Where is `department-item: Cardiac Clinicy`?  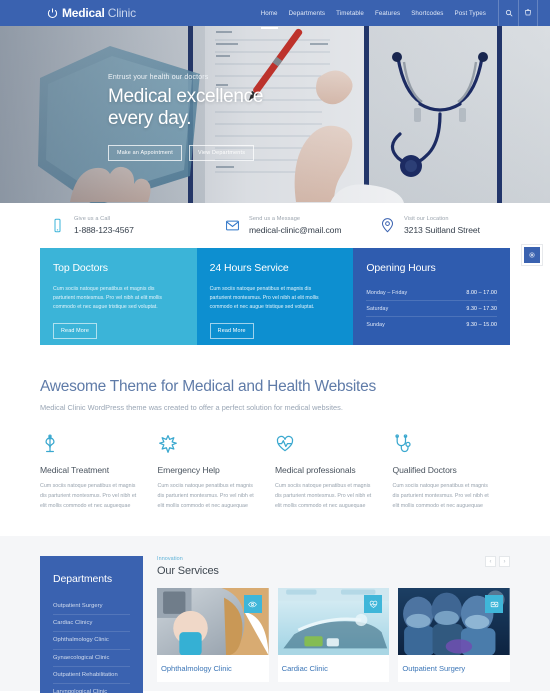 department-item: Cardiac Clinicy is located at coordinates (91, 624).